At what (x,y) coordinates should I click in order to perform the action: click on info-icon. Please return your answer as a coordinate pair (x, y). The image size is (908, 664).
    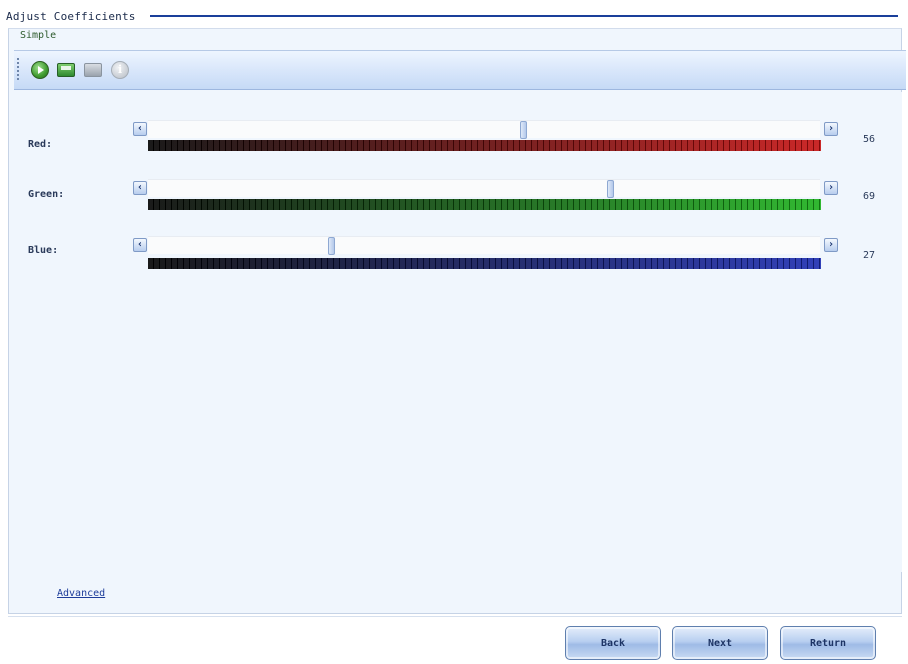
    Looking at the image, I should click on (120, 70).